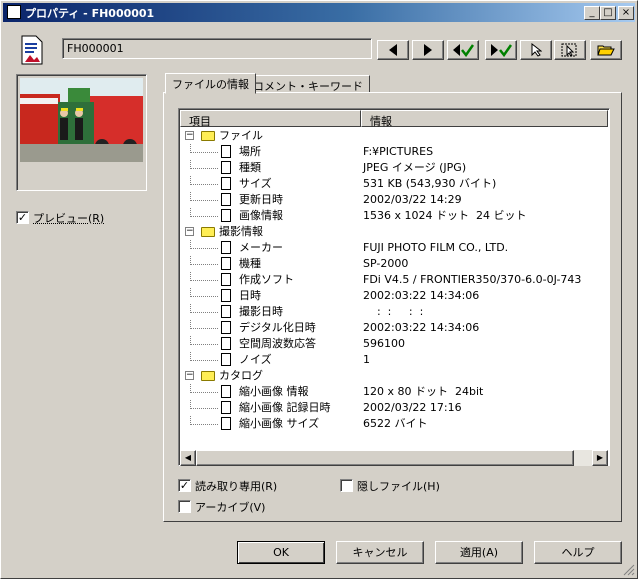  Describe the element at coordinates (188, 458) in the screenshot. I see `scroll-left-arrow: ◀` at that location.